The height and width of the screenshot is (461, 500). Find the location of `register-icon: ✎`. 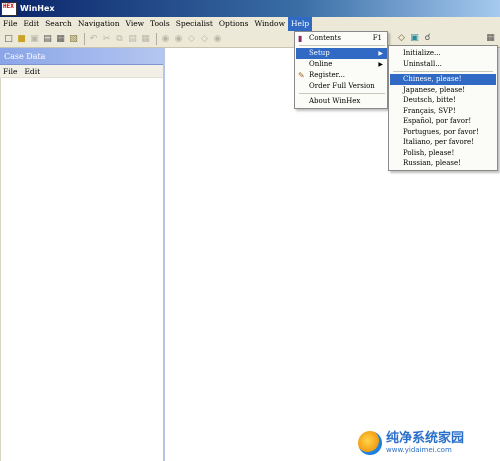

register-icon: ✎ is located at coordinates (301, 75).